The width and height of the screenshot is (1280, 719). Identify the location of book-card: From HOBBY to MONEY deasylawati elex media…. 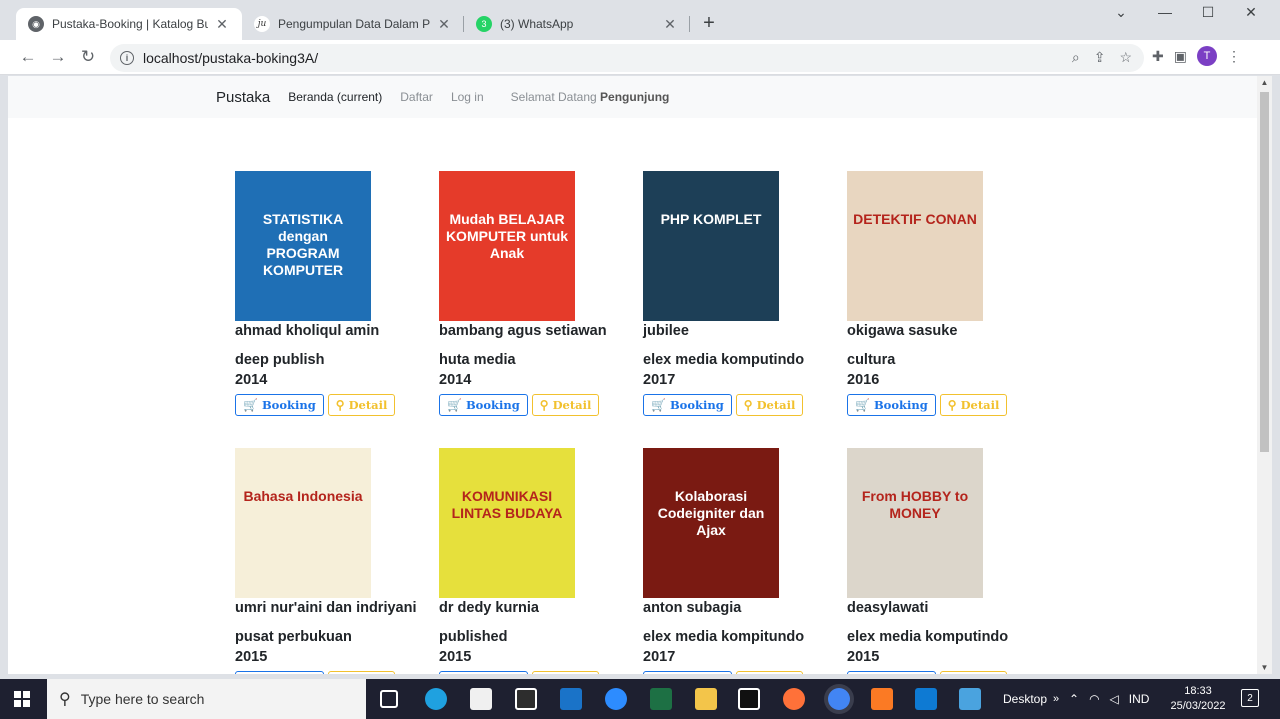
(947, 561).